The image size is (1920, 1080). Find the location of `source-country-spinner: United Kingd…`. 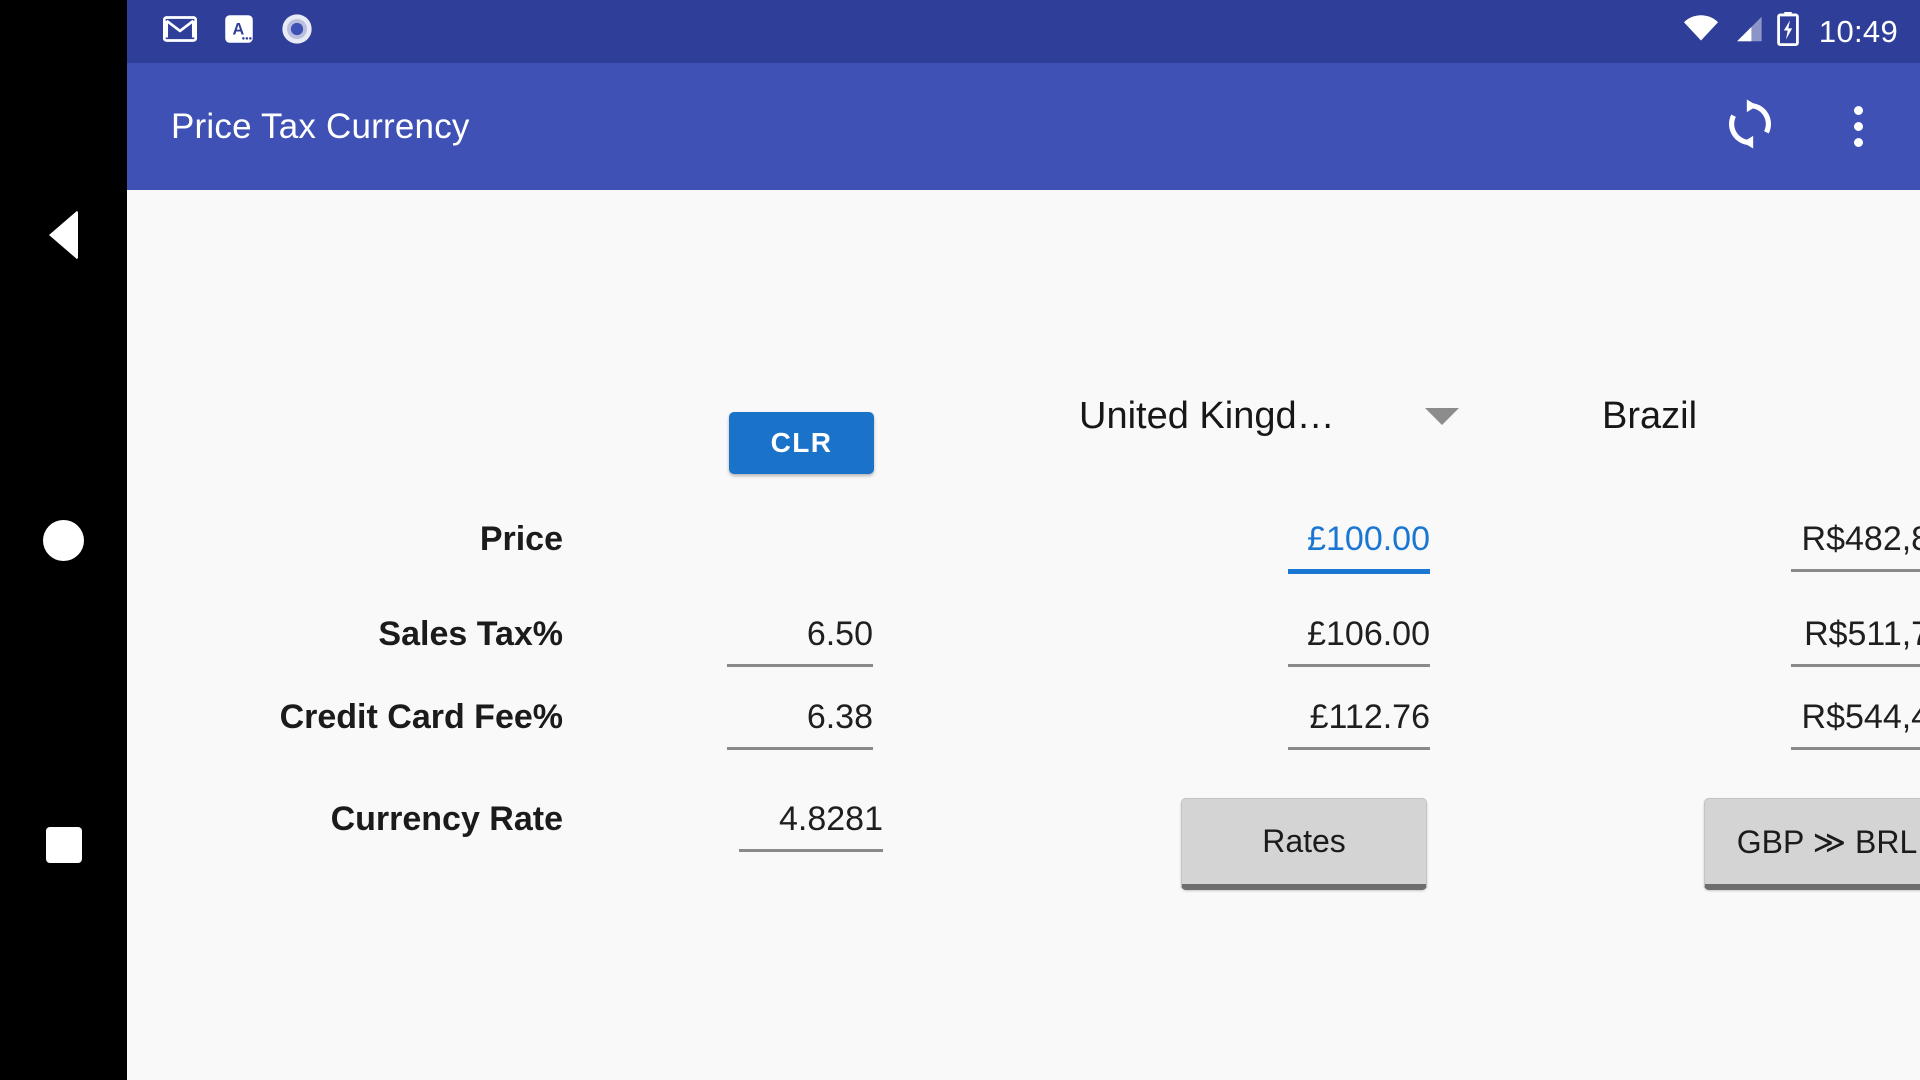

source-country-spinner: United Kingd… is located at coordinates (1269, 416).